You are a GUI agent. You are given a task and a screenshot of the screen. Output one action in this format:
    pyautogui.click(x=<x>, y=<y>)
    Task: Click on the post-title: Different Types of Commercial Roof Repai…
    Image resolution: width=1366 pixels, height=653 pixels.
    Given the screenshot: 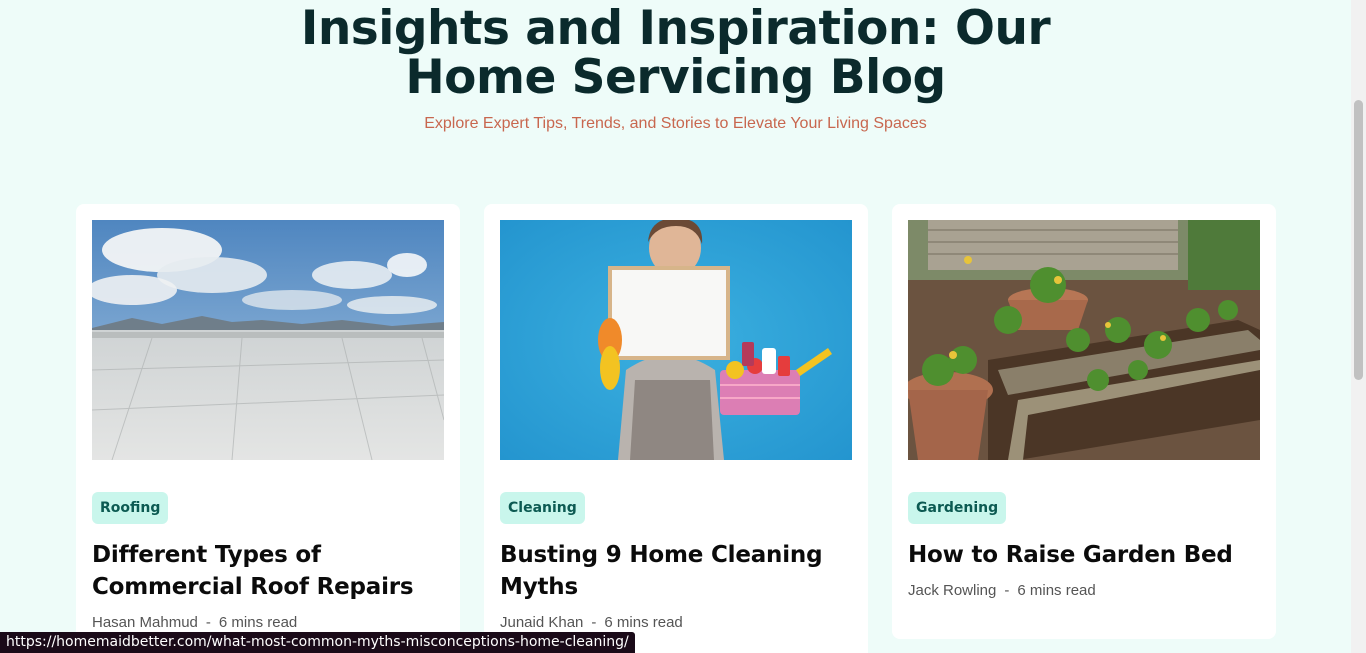 What is the action you would take?
    pyautogui.click(x=268, y=571)
    